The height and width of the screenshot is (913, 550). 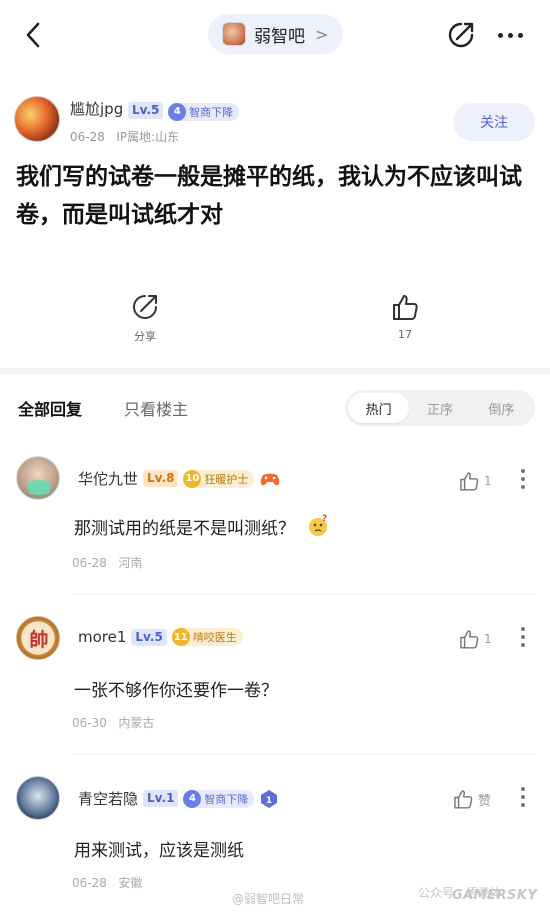 What do you see at coordinates (89, 883) in the screenshot?
I see `comment-date: 06-28` at bounding box center [89, 883].